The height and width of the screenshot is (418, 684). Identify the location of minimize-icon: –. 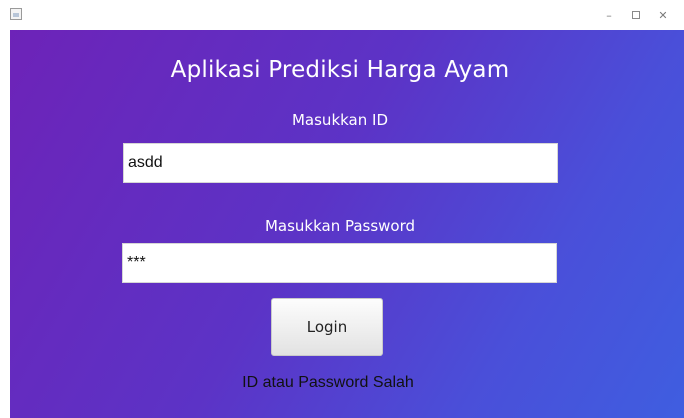
(609, 15).